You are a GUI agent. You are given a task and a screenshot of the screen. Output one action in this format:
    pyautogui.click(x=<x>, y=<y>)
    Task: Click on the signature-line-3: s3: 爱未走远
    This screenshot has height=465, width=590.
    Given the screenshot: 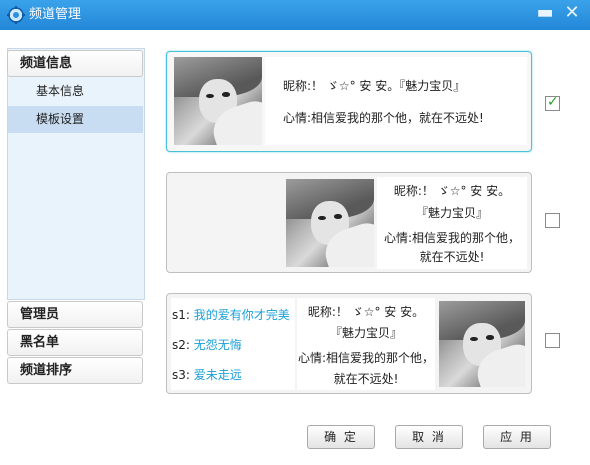 What is the action you would take?
    pyautogui.click(x=207, y=375)
    